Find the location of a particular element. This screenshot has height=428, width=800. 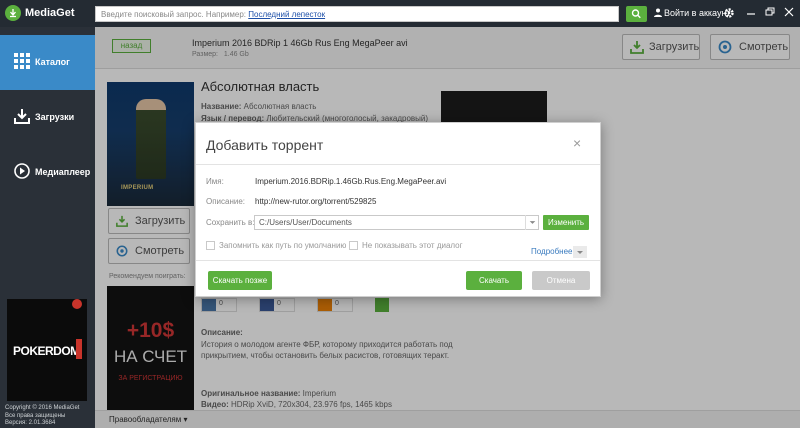

ad-logo-badge is located at coordinates (79, 349).